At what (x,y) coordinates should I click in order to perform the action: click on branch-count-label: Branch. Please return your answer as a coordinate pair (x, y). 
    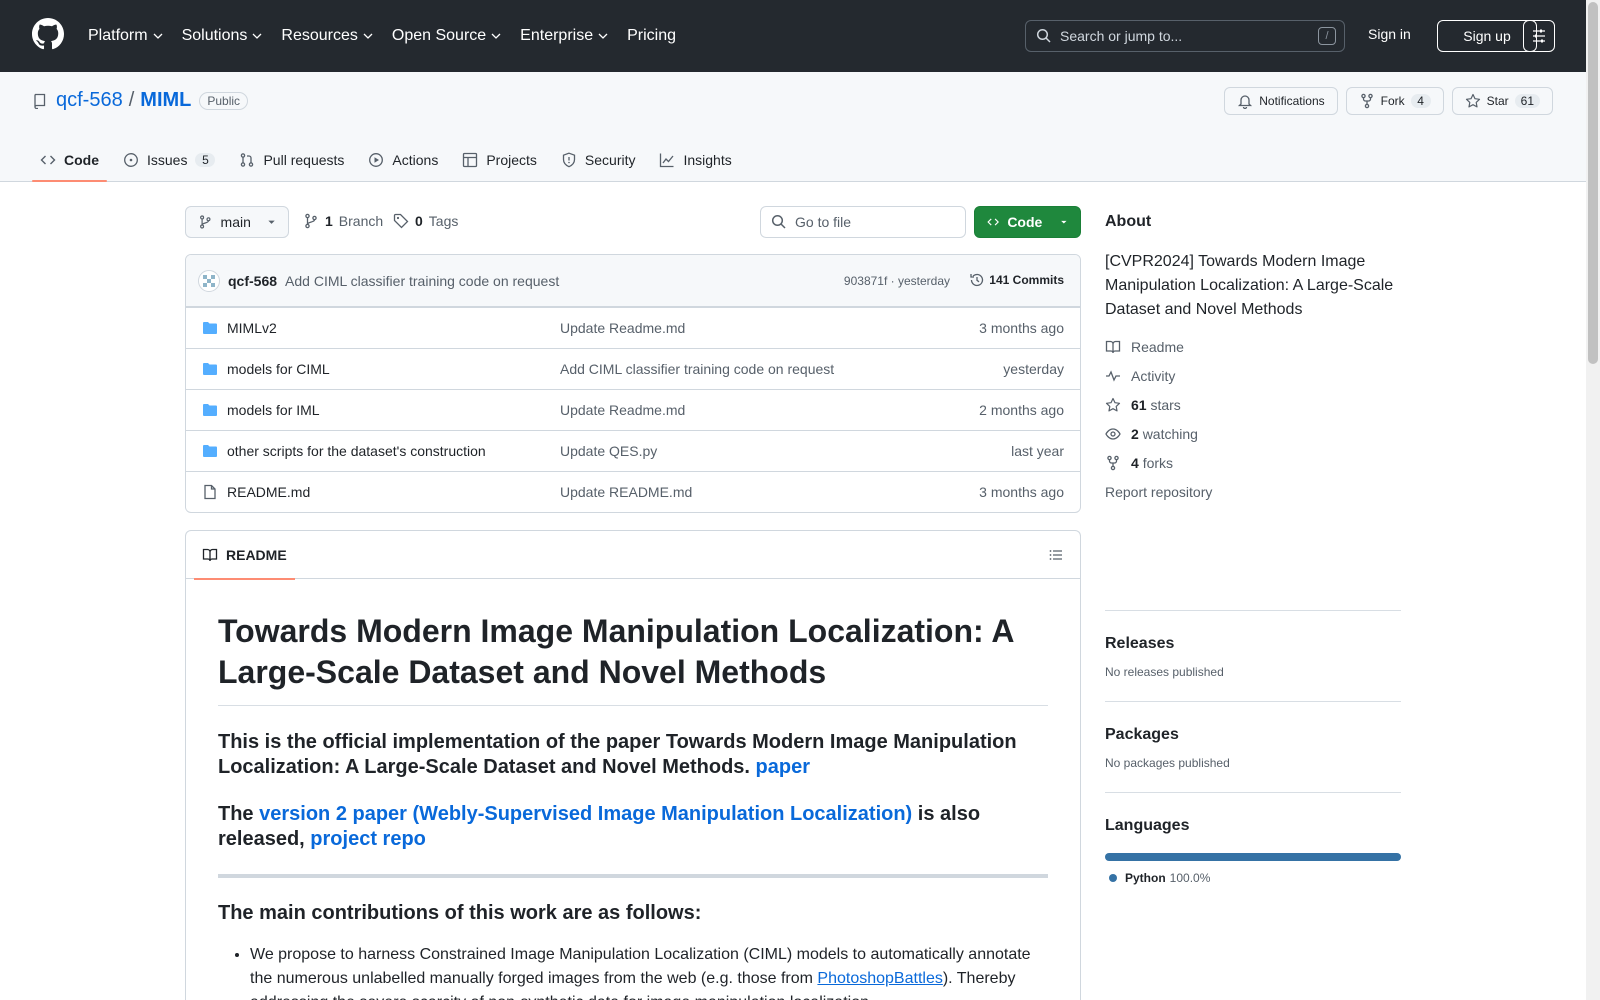
    Looking at the image, I should click on (361, 221).